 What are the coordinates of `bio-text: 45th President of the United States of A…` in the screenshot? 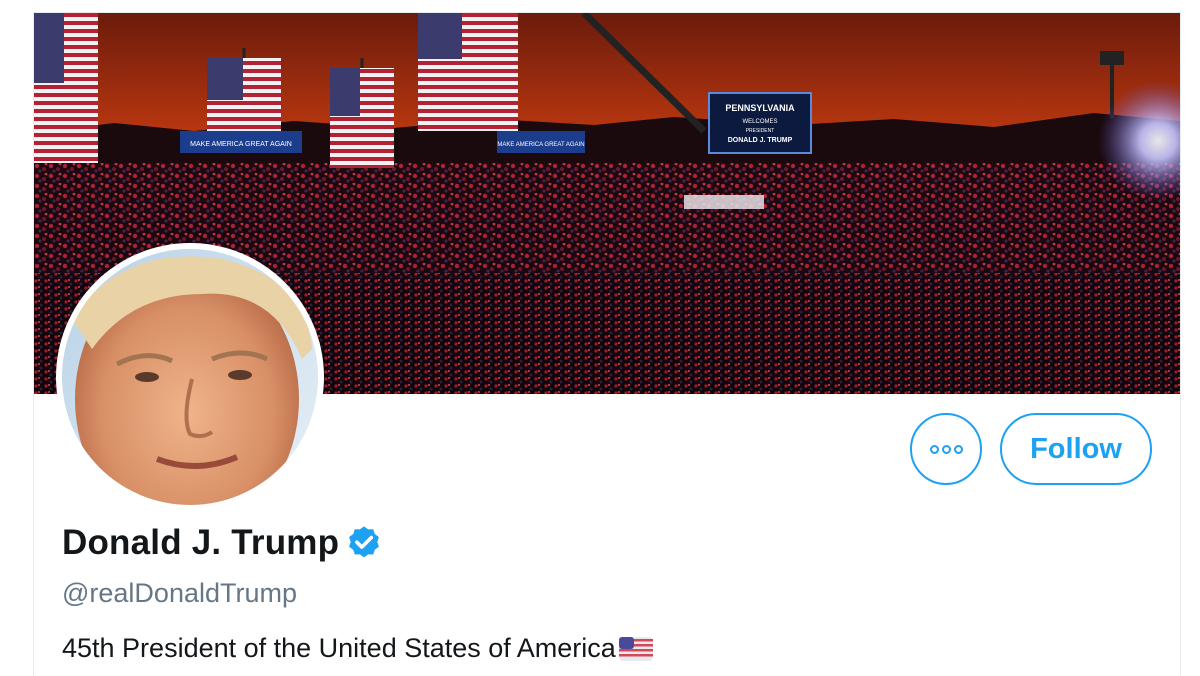 It's located at (339, 648).